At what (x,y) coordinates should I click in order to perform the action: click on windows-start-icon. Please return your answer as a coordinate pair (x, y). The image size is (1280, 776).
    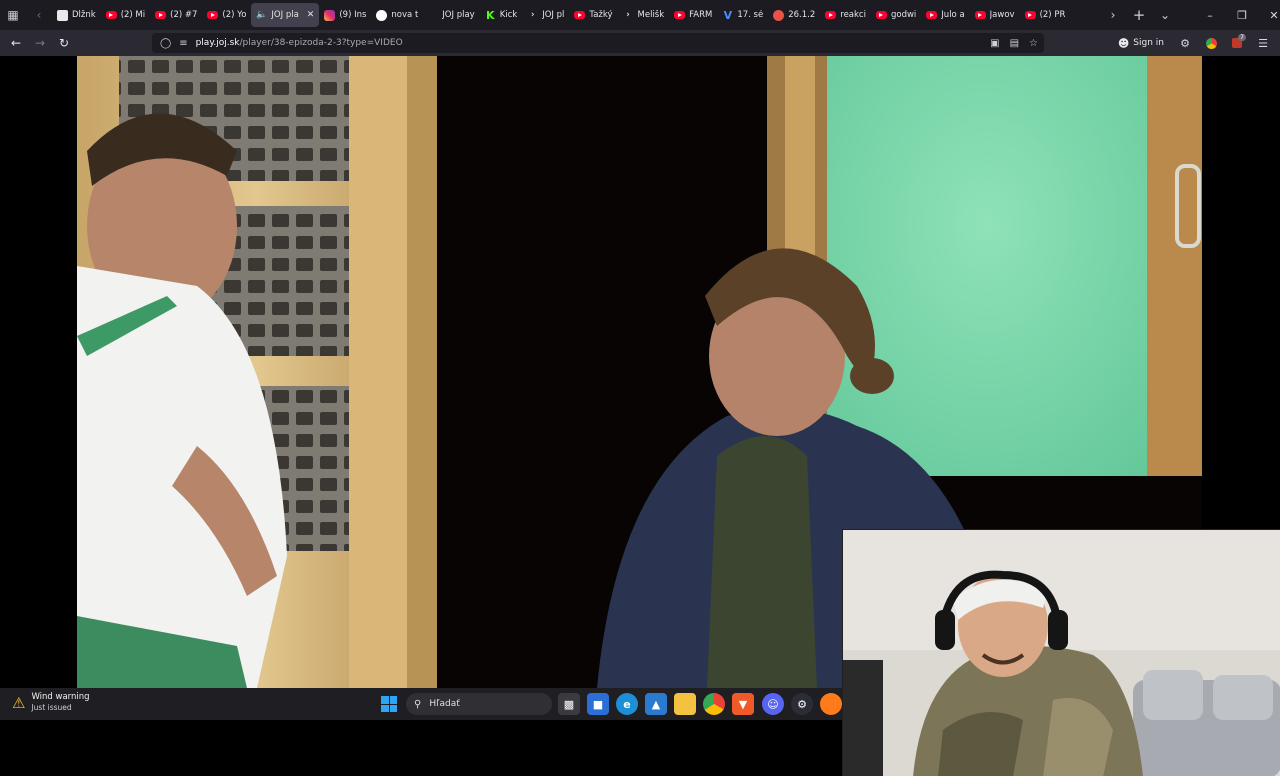
    Looking at the image, I should click on (389, 704).